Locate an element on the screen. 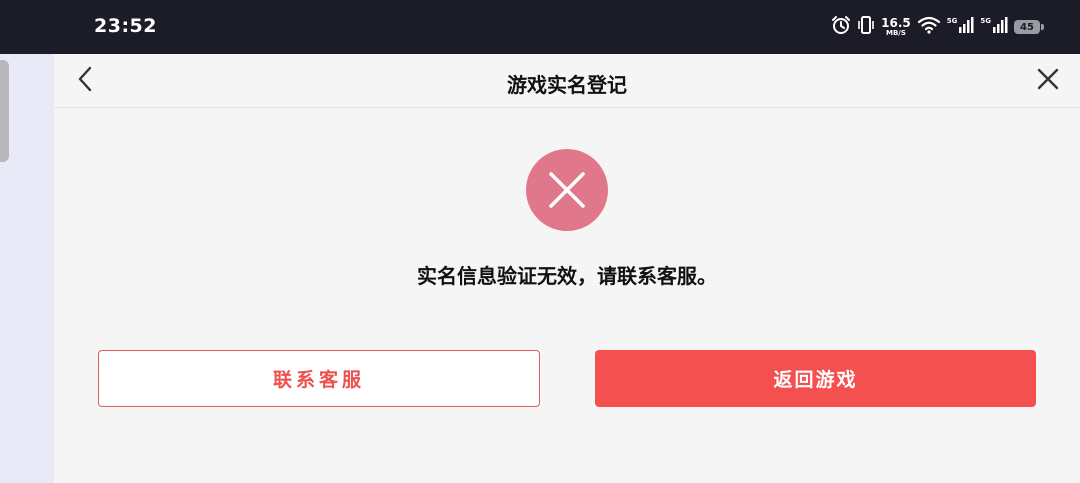  speed-value: 16.5 is located at coordinates (896, 23).